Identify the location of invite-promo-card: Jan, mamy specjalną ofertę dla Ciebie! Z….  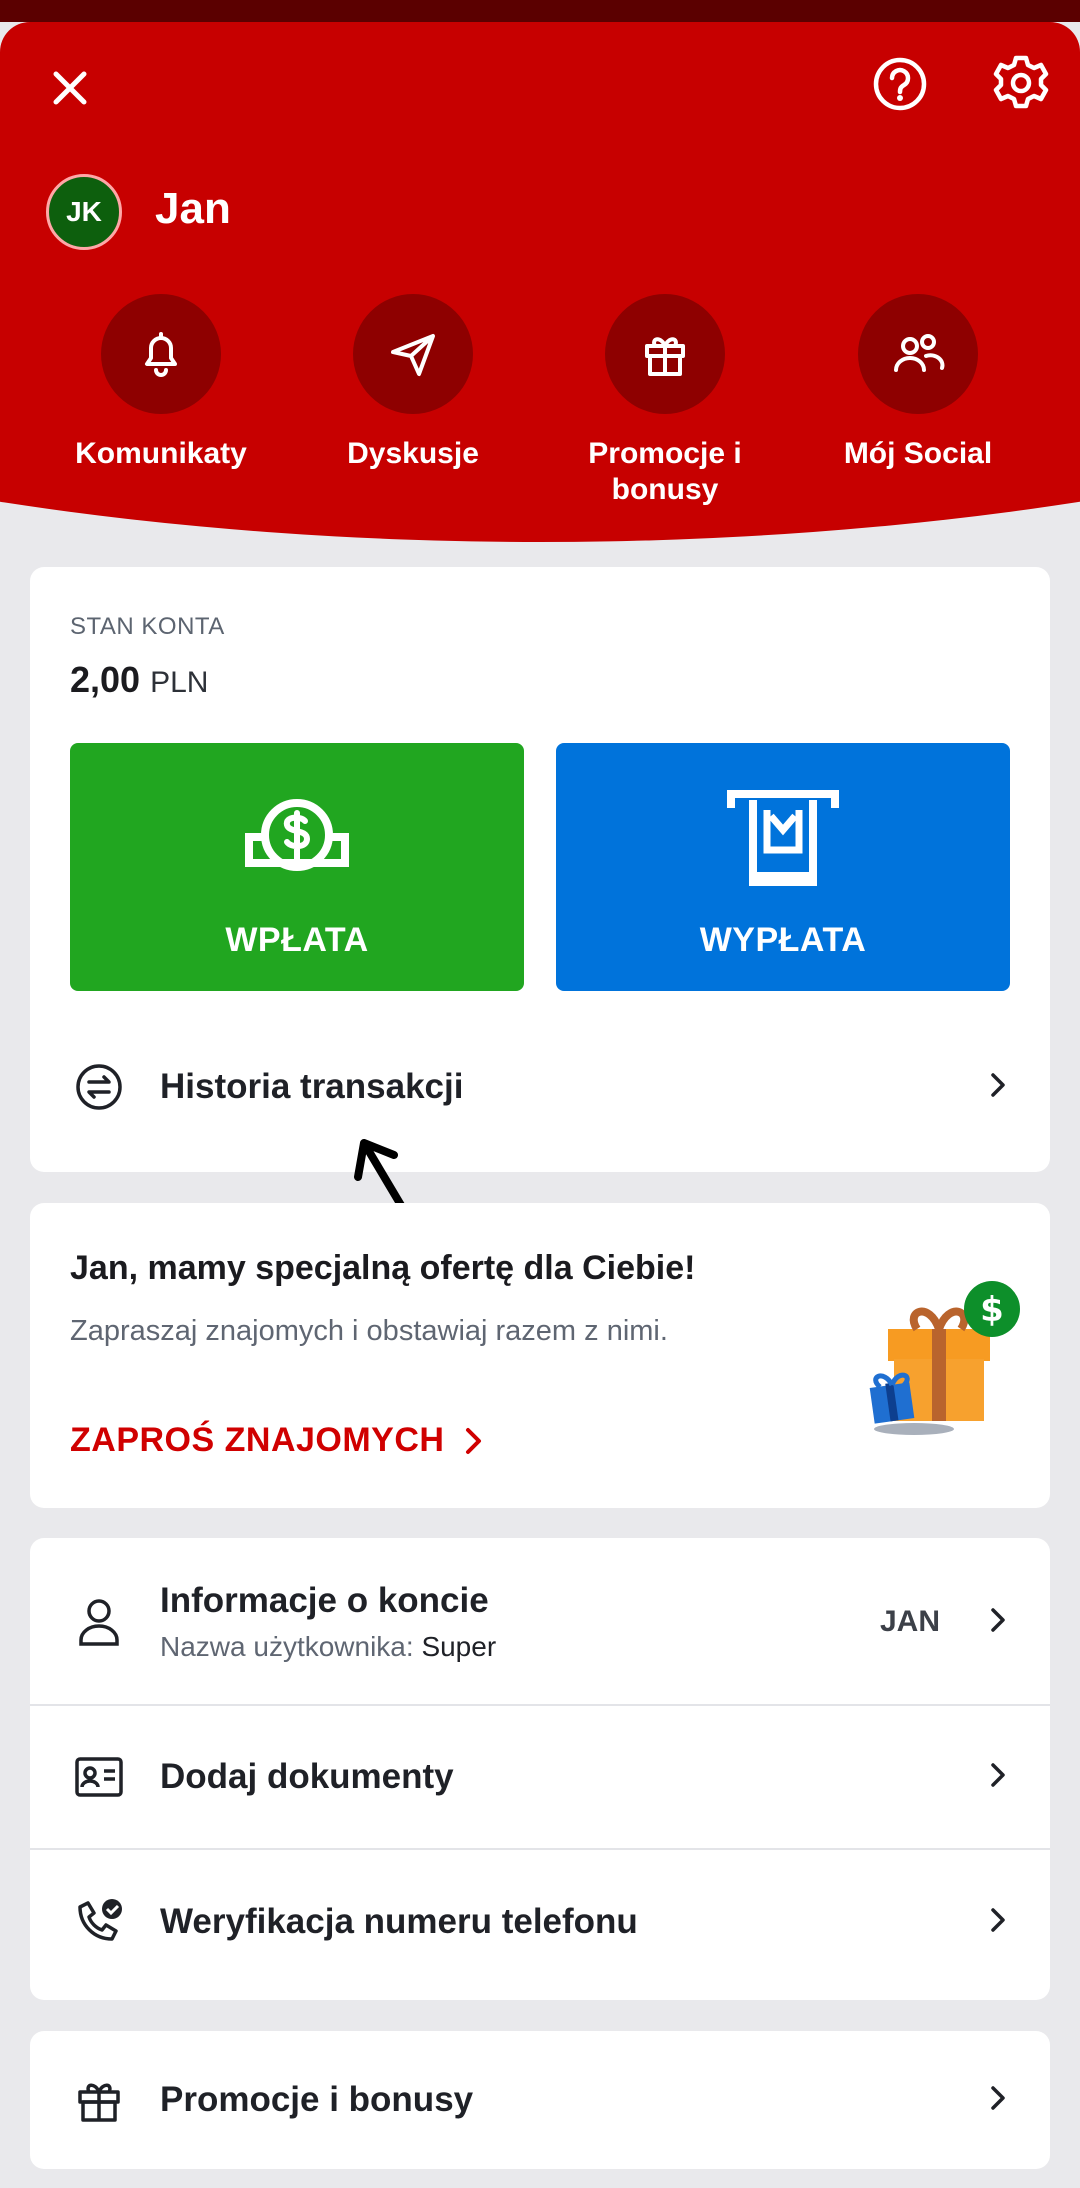
(540, 1355).